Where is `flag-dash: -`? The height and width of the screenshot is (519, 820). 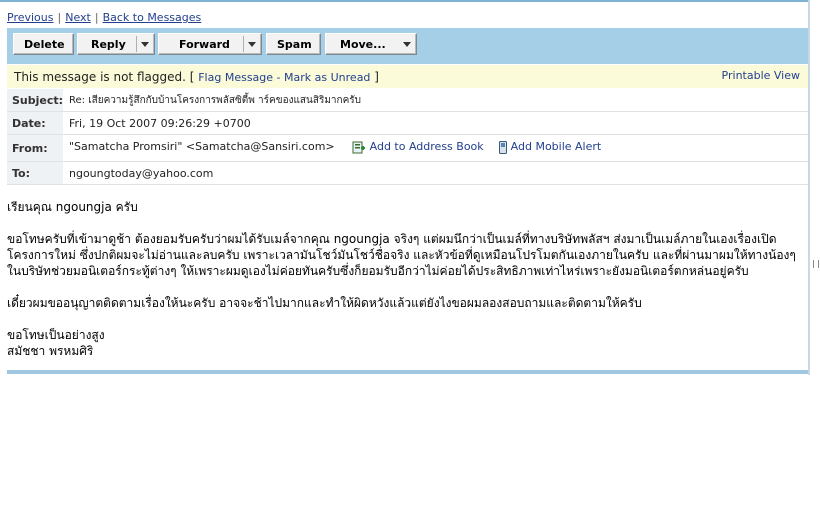 flag-dash: - is located at coordinates (279, 77).